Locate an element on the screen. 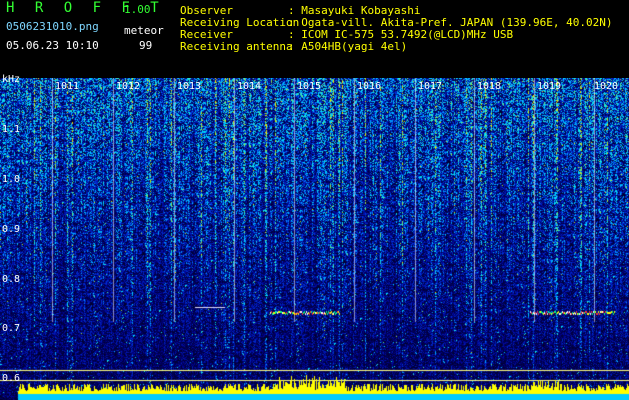 The image size is (629, 400). minute-label-1019: 1019 is located at coordinates (549, 86).